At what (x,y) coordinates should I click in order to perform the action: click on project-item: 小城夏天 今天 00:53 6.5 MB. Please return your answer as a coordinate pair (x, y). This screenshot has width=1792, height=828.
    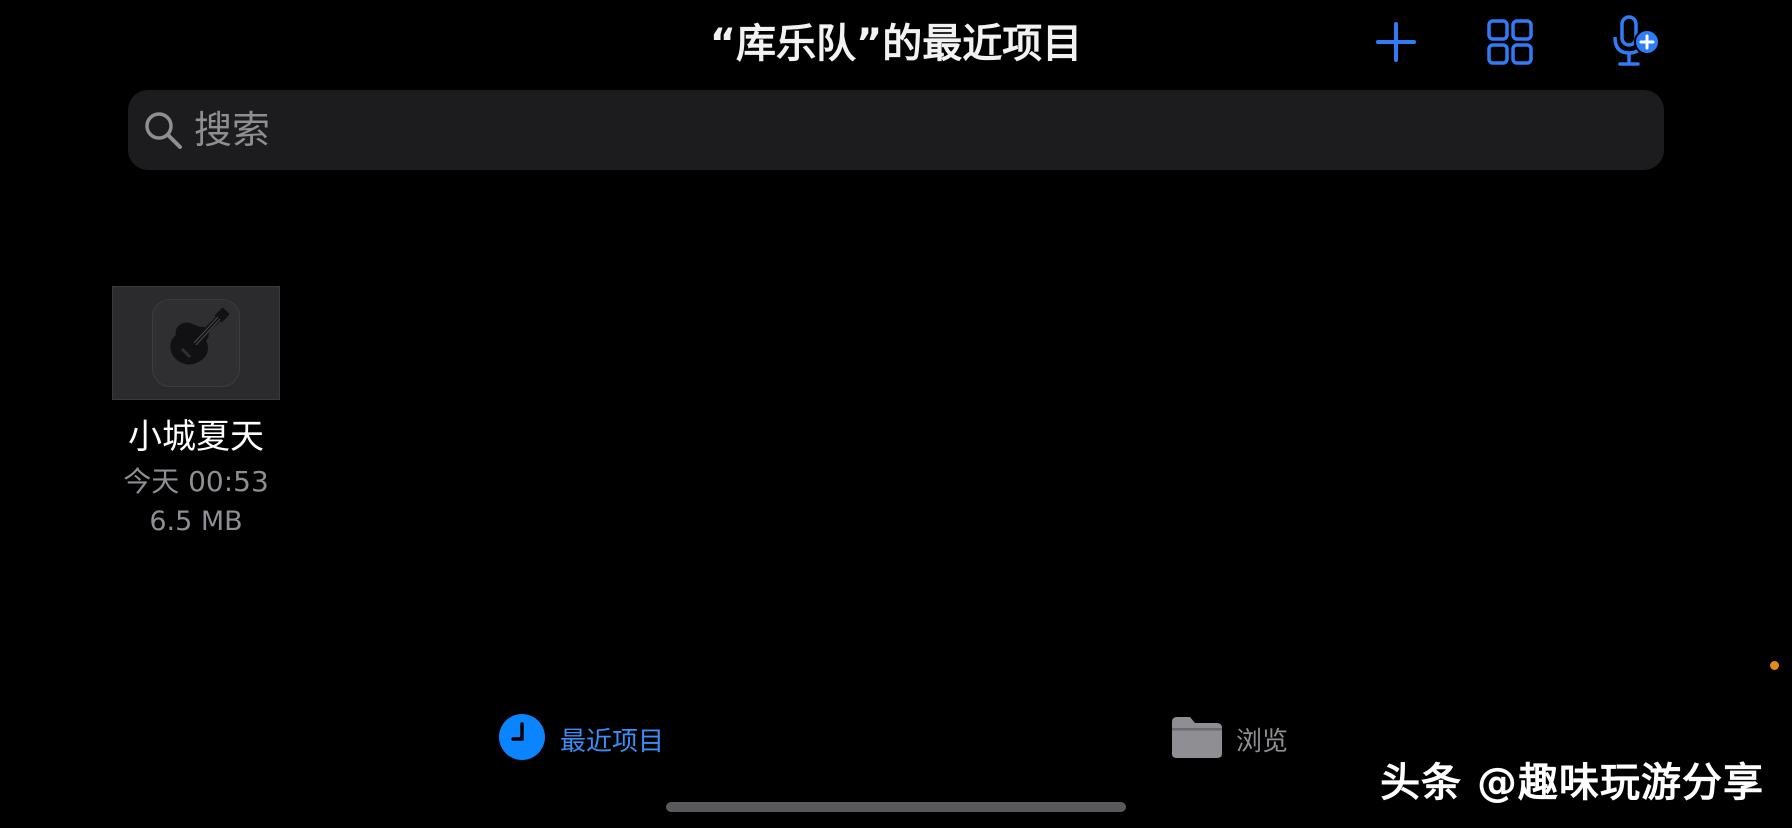
    Looking at the image, I should click on (196, 413).